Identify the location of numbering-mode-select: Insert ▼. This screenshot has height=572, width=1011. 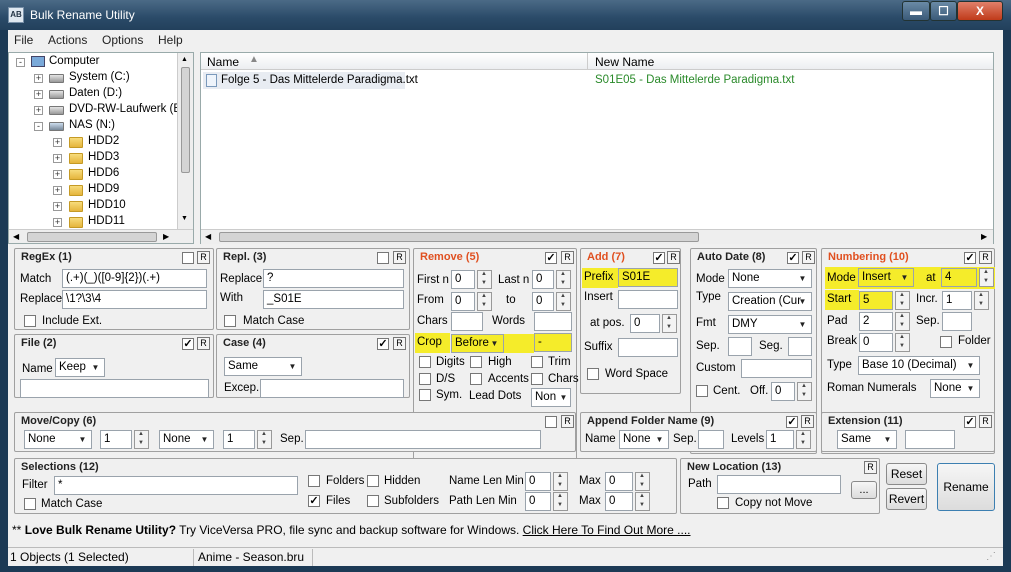
(886, 277).